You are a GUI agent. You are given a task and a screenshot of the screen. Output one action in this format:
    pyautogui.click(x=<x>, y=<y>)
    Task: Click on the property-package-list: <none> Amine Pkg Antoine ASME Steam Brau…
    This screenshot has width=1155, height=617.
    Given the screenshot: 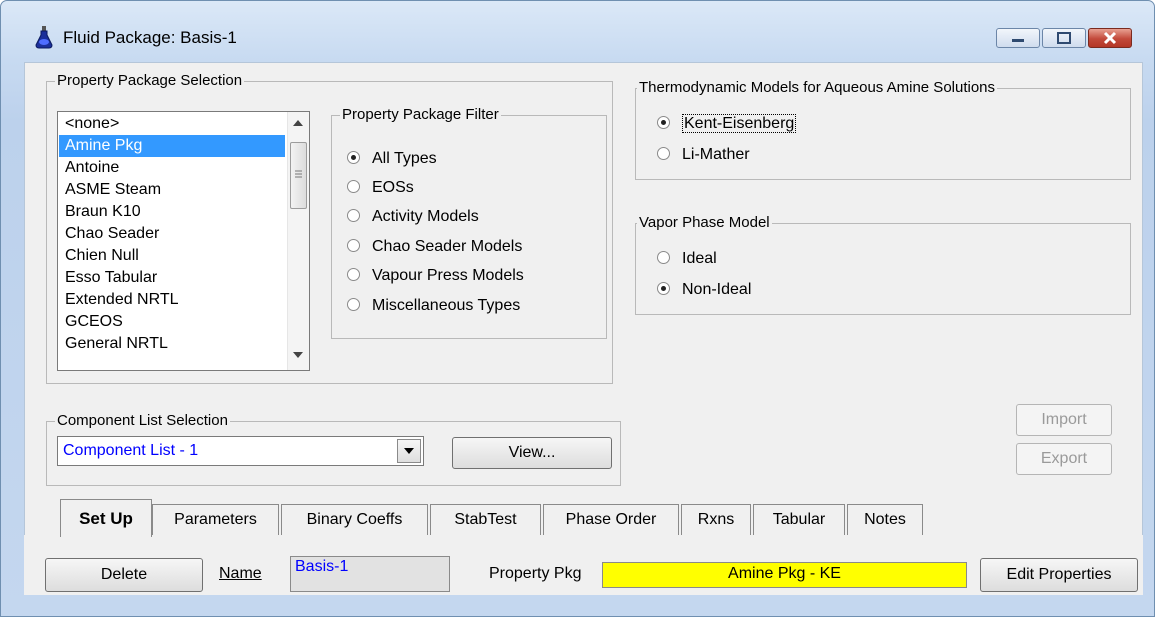 What is the action you would take?
    pyautogui.click(x=183, y=241)
    